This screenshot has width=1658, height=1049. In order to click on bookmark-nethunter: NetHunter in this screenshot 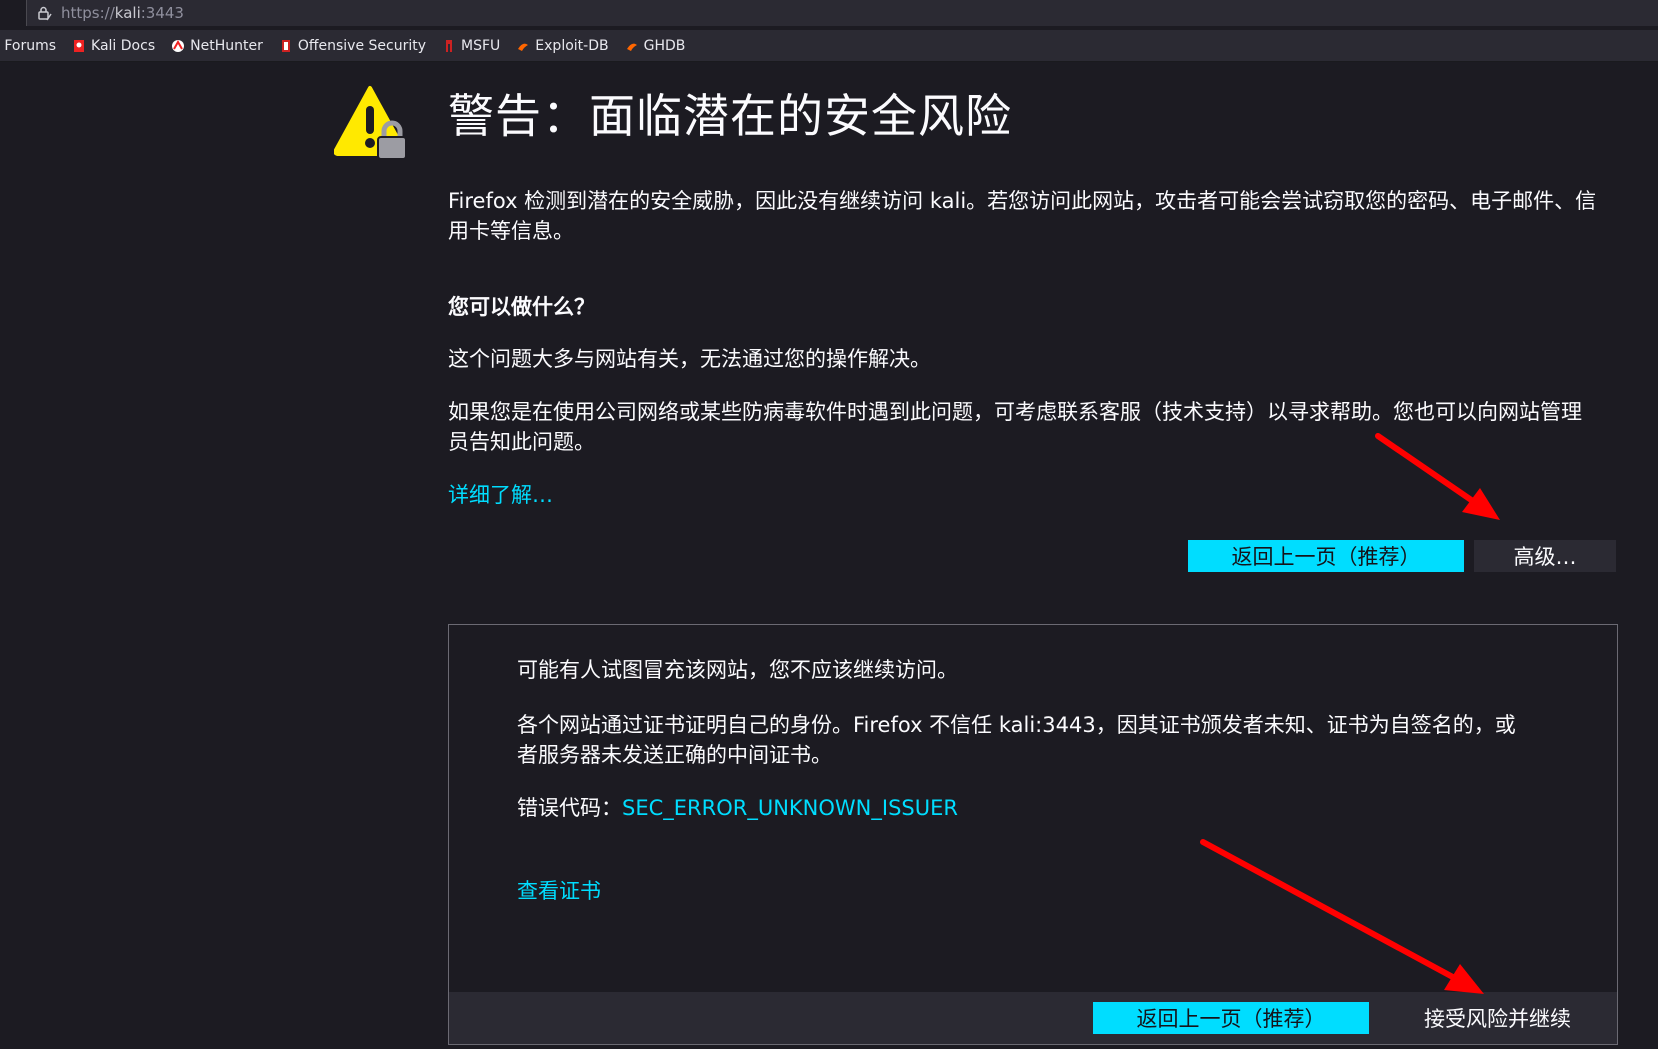, I will do `click(217, 46)`.